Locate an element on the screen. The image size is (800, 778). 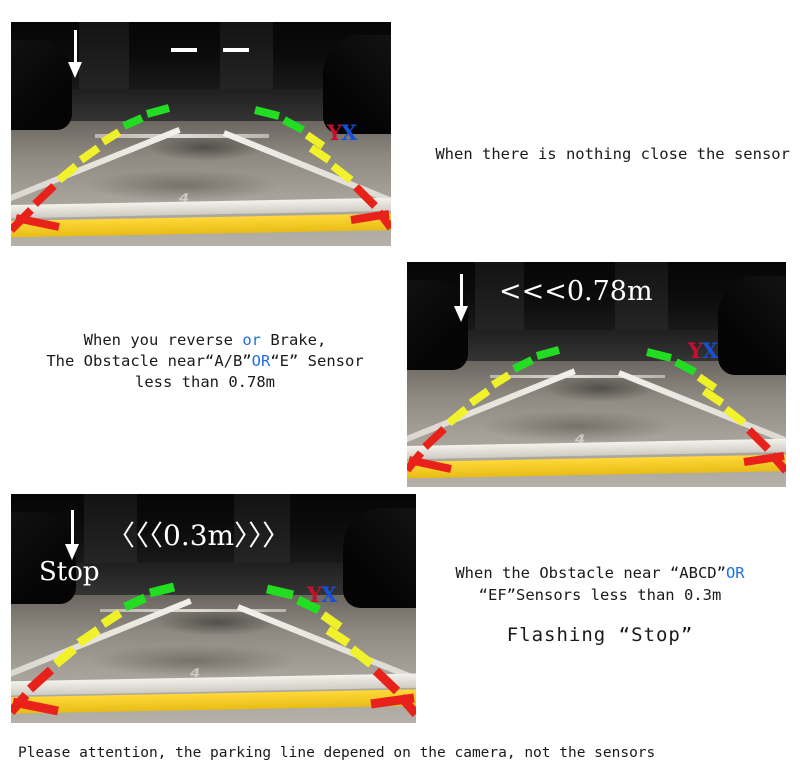
caption-line-1: When the Obstacle near “ABCD”OR is located at coordinates (599, 573).